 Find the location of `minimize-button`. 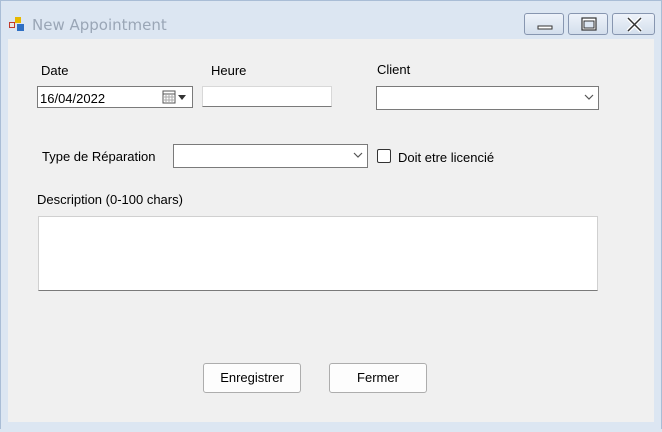

minimize-button is located at coordinates (544, 24).